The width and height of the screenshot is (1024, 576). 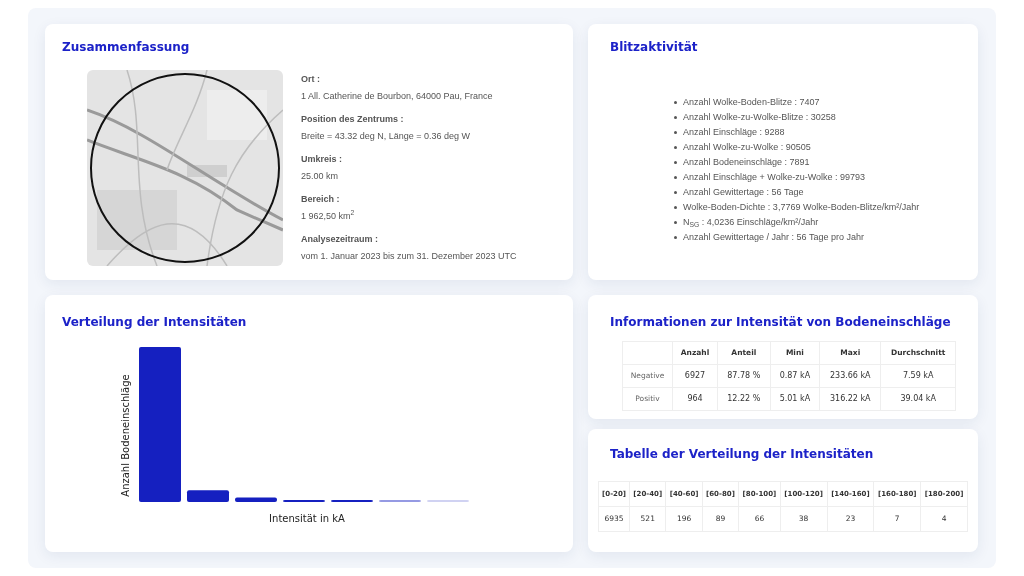 What do you see at coordinates (386, 136) in the screenshot?
I see `field-value: Breite = 43.32 deg N, Länge = 0.36 deg W` at bounding box center [386, 136].